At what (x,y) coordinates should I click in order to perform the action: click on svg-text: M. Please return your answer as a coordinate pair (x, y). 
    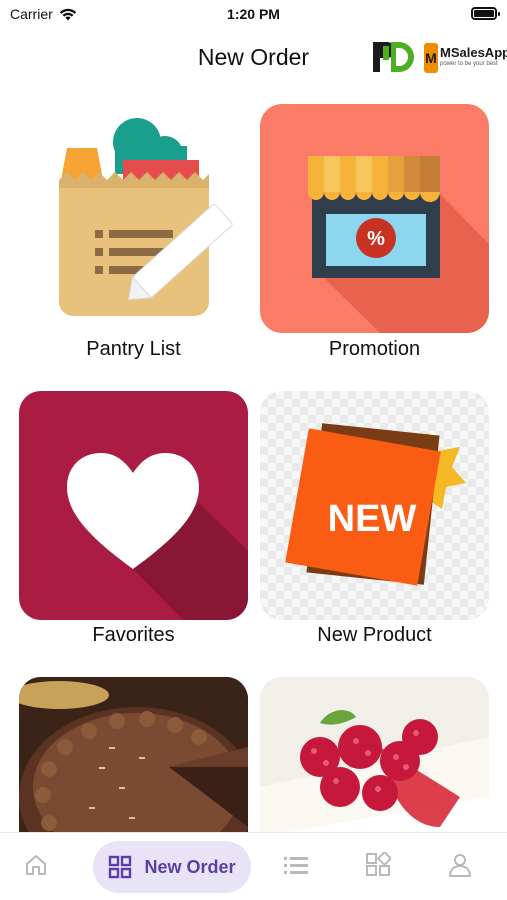
    Looking at the image, I should click on (431, 58).